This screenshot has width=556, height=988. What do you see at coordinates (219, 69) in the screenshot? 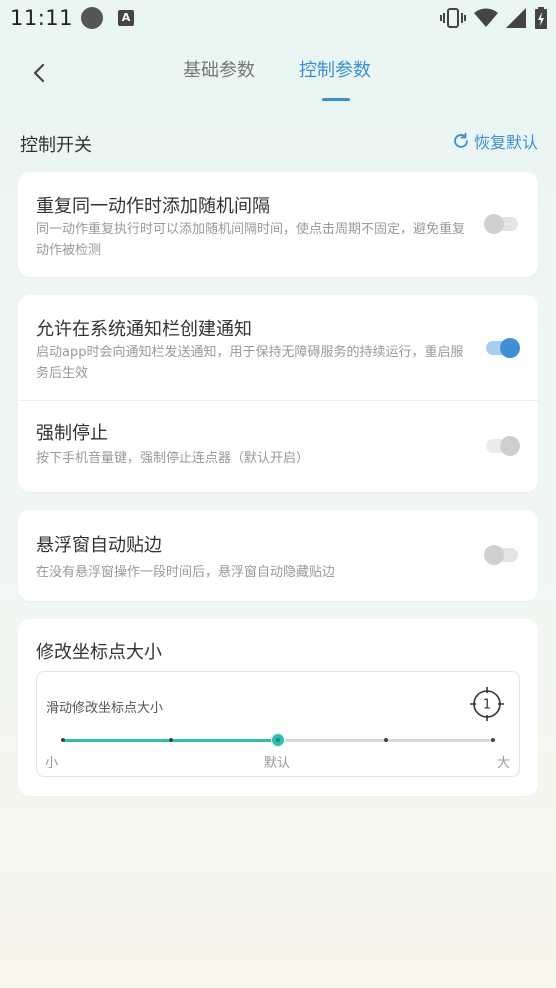
I see `tab-basic-params: 基础参数` at bounding box center [219, 69].